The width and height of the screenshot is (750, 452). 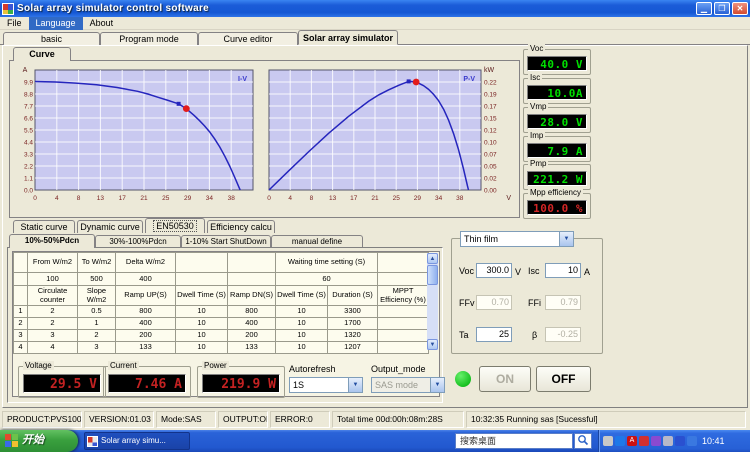 What do you see at coordinates (432, 275) in the screenshot?
I see `scrollbar-thumb` at bounding box center [432, 275].